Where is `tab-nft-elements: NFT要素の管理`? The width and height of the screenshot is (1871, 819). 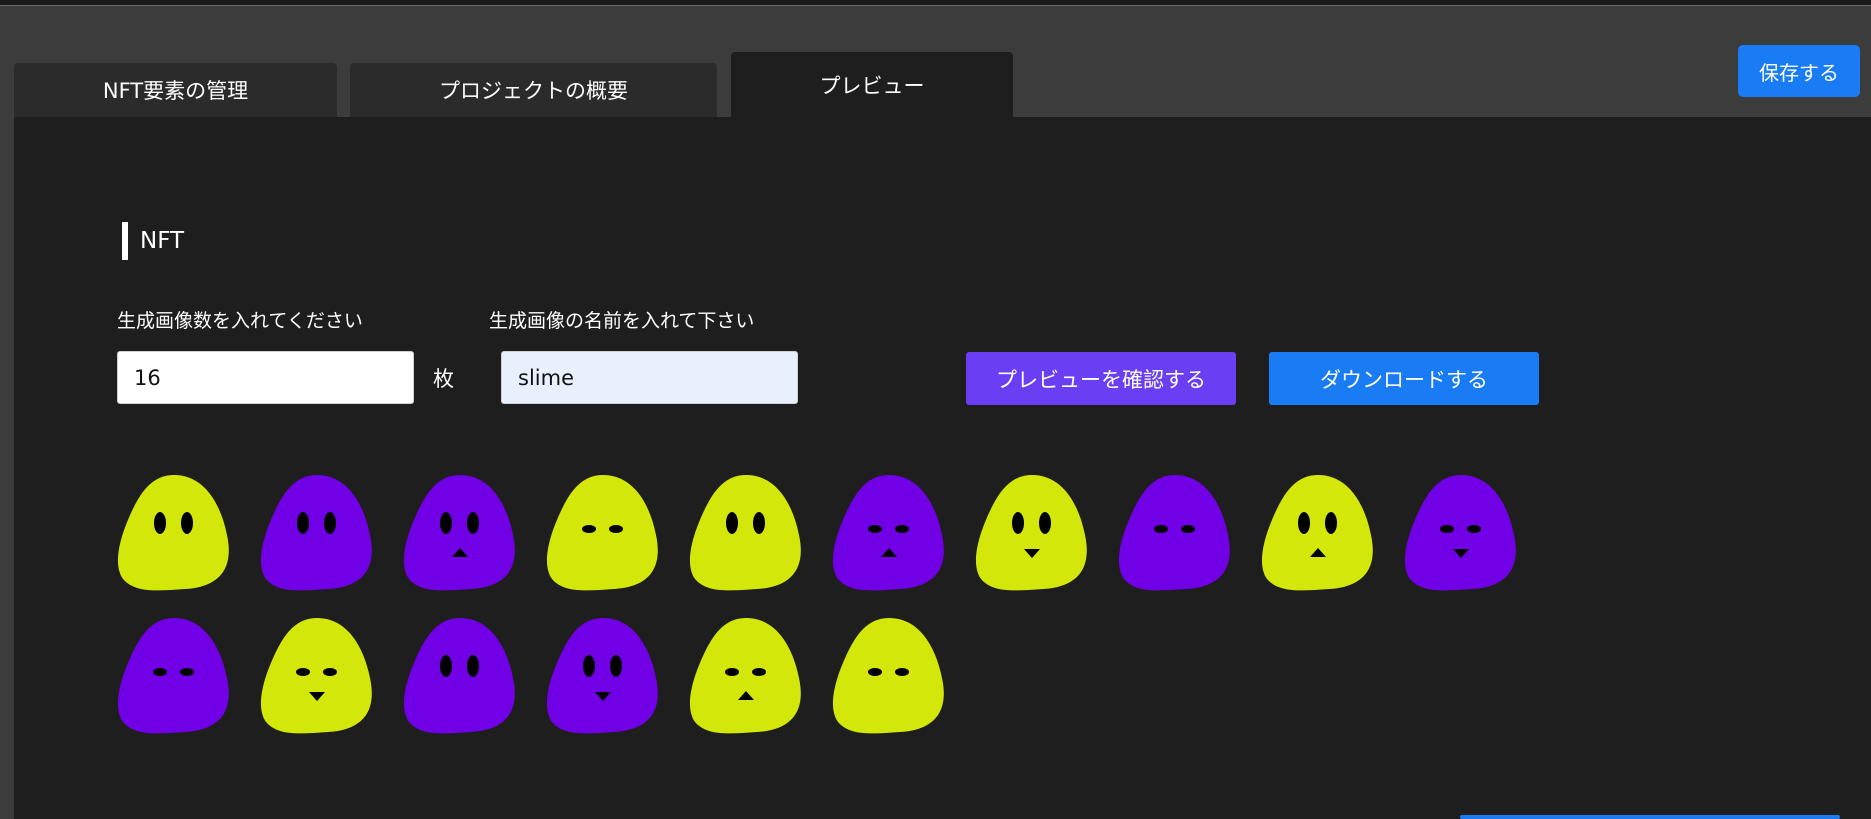 tab-nft-elements: NFT要素の管理 is located at coordinates (175, 90).